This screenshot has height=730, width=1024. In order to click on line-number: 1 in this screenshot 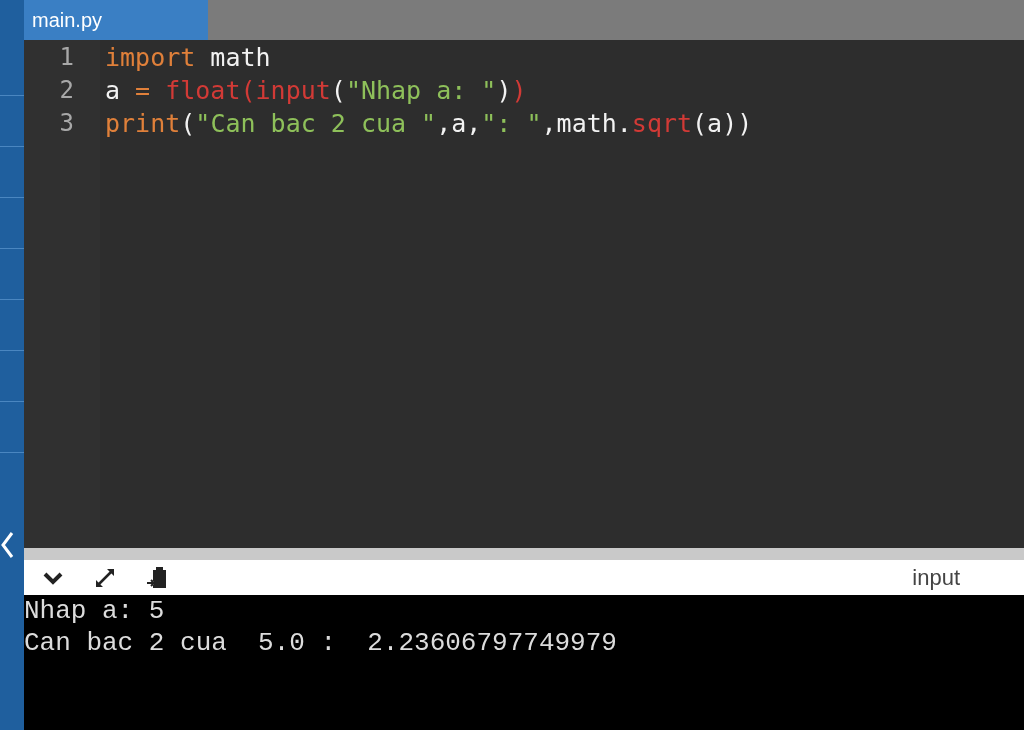, I will do `click(66, 58)`.